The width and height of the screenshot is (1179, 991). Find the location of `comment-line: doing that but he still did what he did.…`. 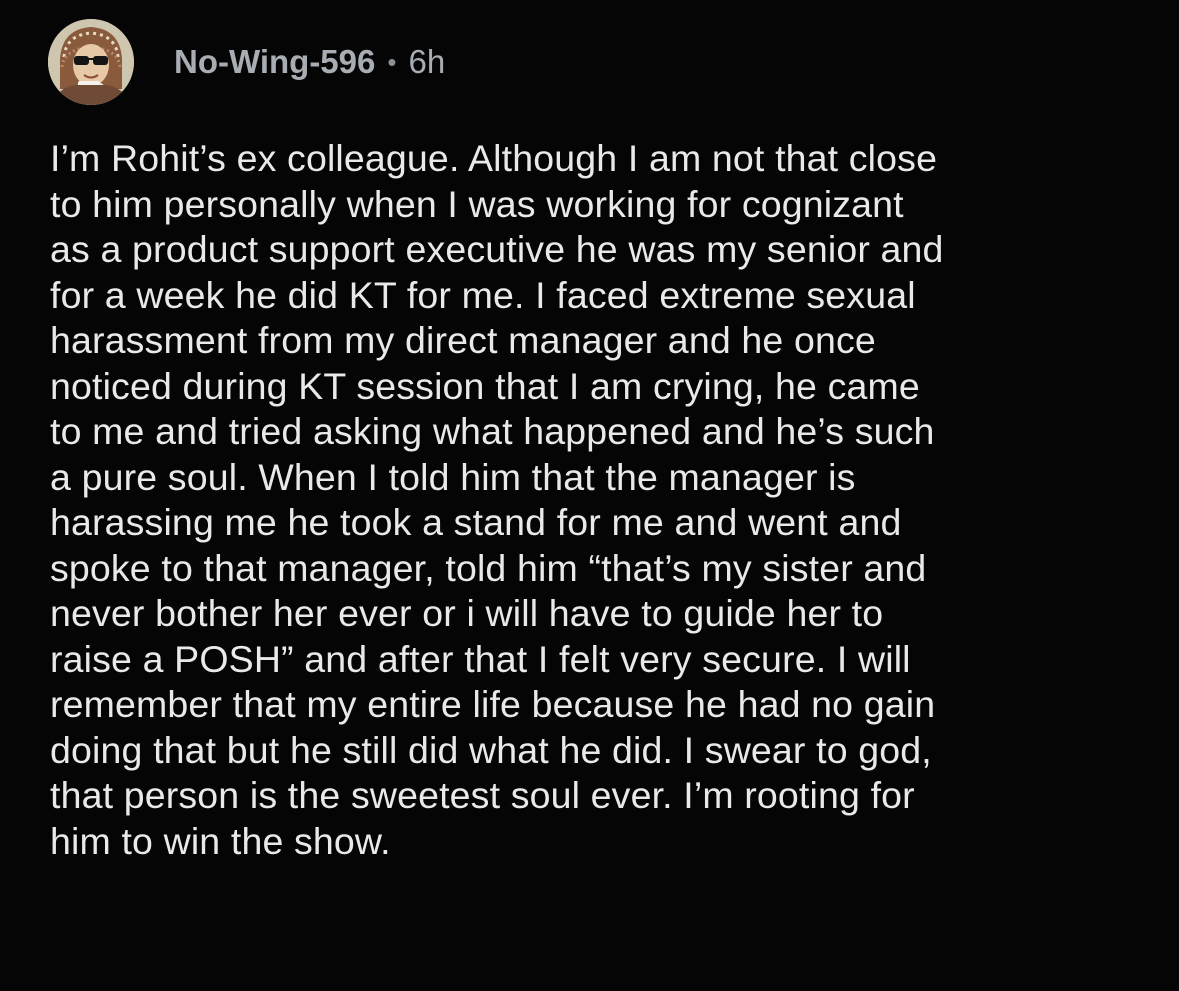

comment-line: doing that but he still did what he did.… is located at coordinates (491, 749).